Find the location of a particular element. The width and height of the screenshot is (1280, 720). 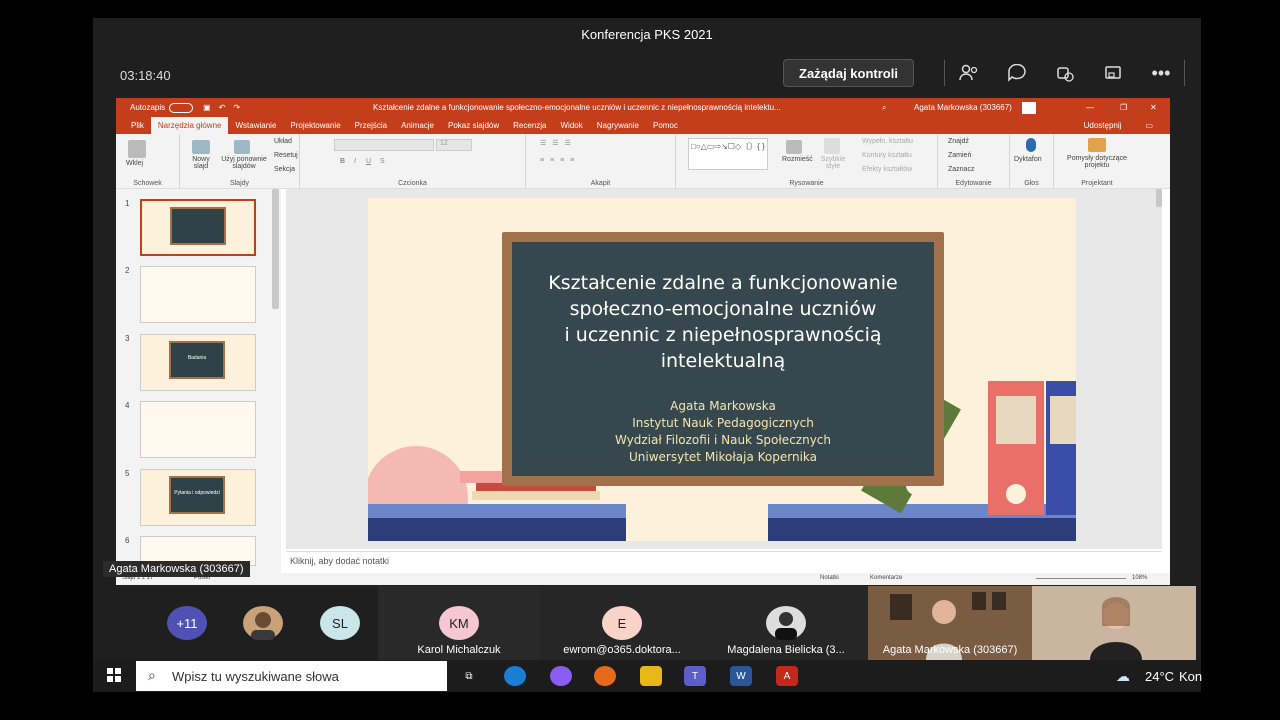

video-feed is located at coordinates (1116, 628).